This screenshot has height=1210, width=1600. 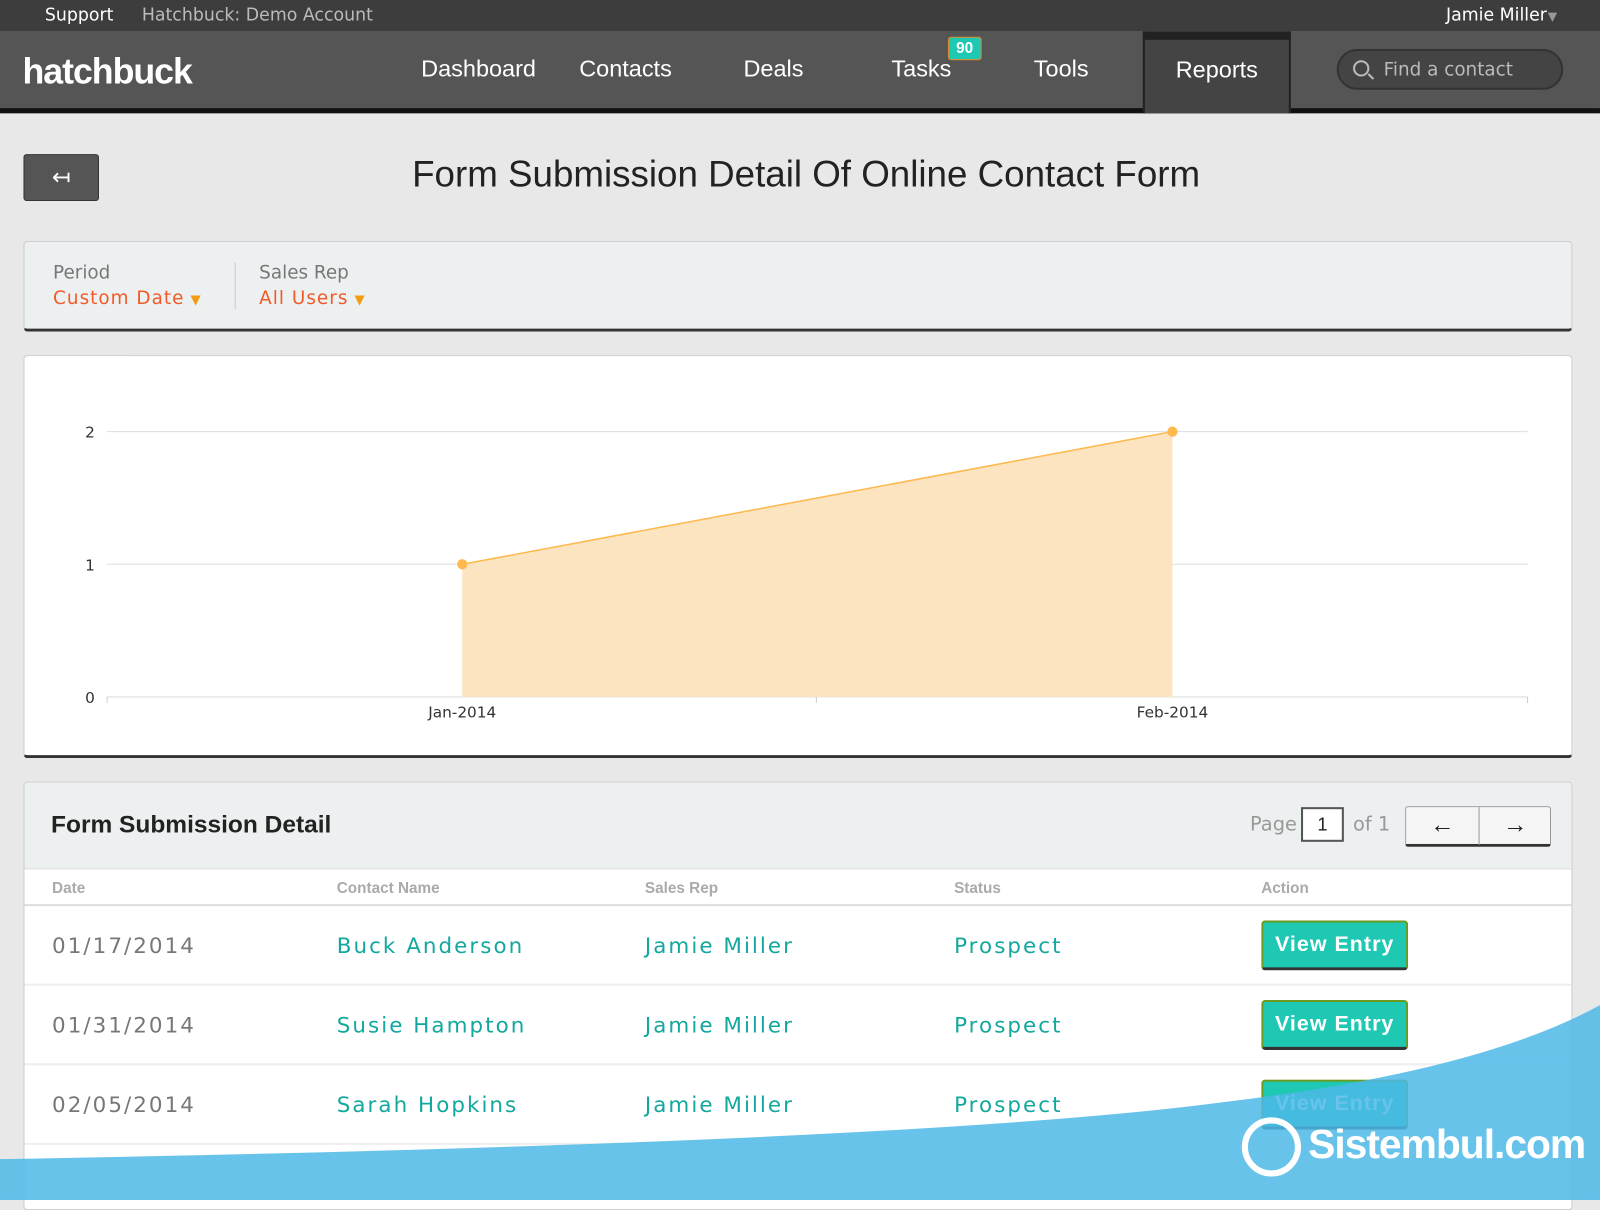 I want to click on y-tick-label: 1, so click(x=90, y=565).